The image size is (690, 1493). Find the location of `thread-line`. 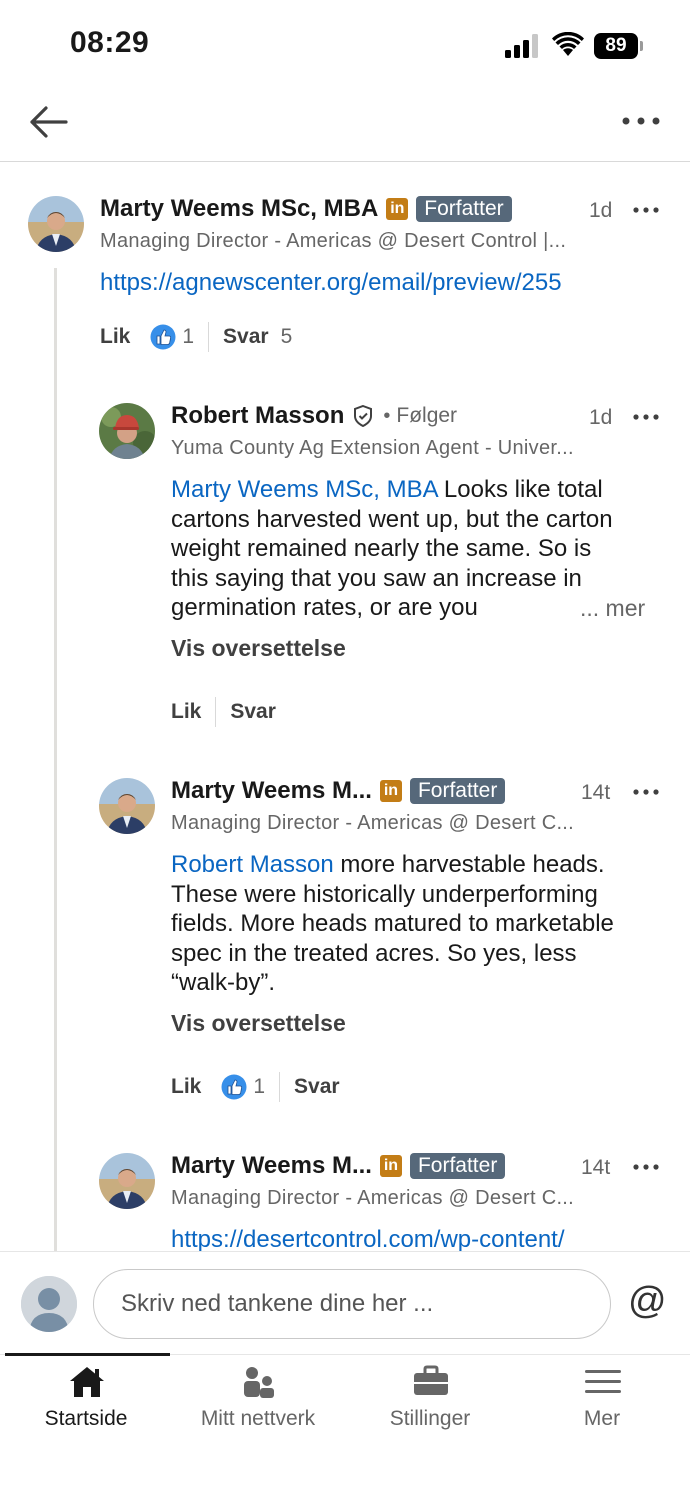

thread-line is located at coordinates (55, 759).